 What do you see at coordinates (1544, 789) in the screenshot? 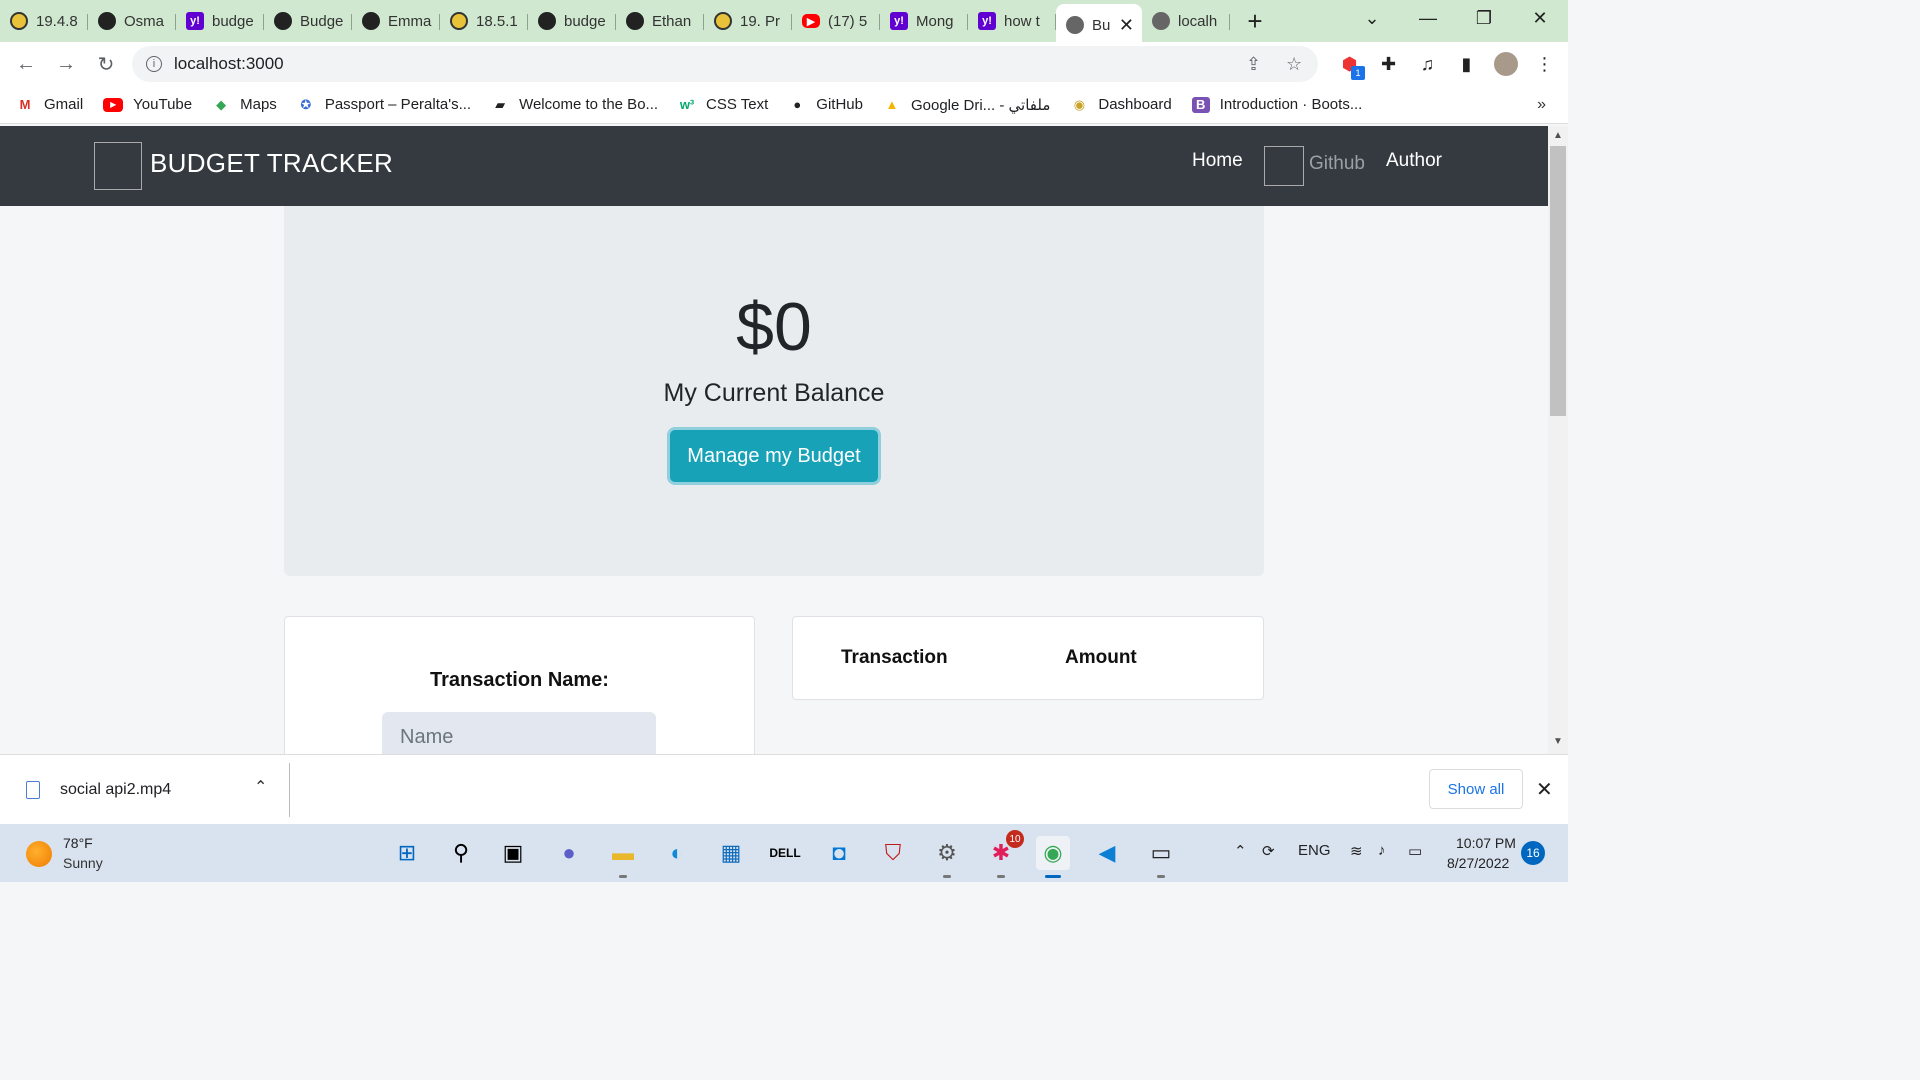
I see `close-download-bar-icon: ✕` at bounding box center [1544, 789].